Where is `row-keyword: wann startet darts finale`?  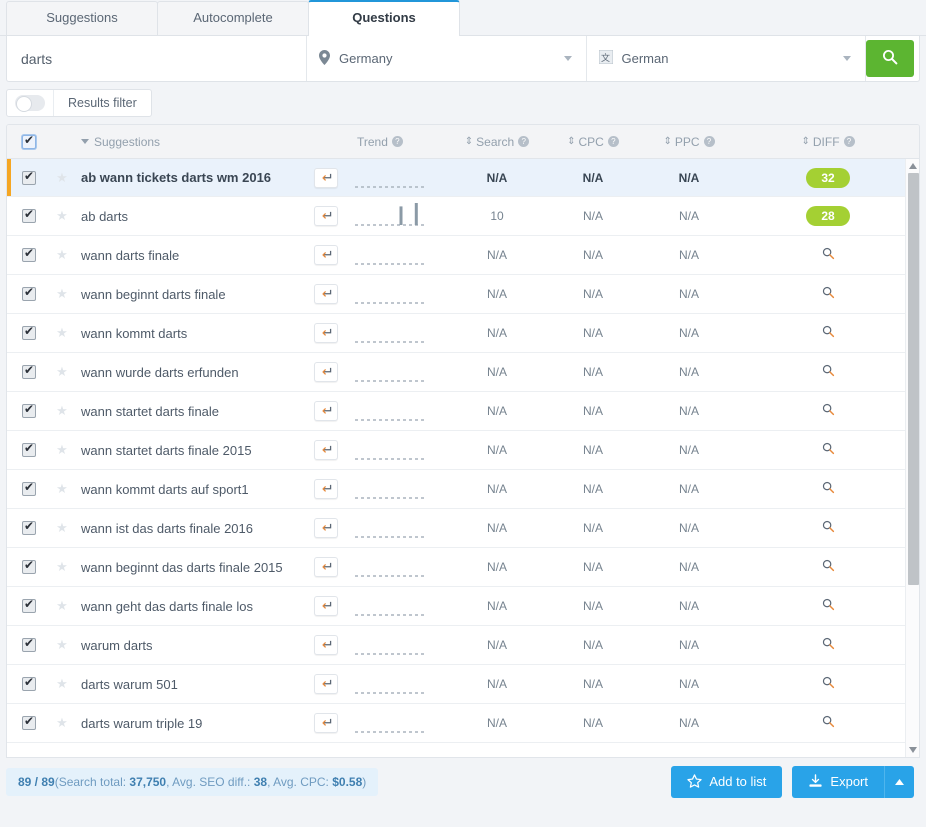
row-keyword: wann startet darts finale is located at coordinates (188, 411).